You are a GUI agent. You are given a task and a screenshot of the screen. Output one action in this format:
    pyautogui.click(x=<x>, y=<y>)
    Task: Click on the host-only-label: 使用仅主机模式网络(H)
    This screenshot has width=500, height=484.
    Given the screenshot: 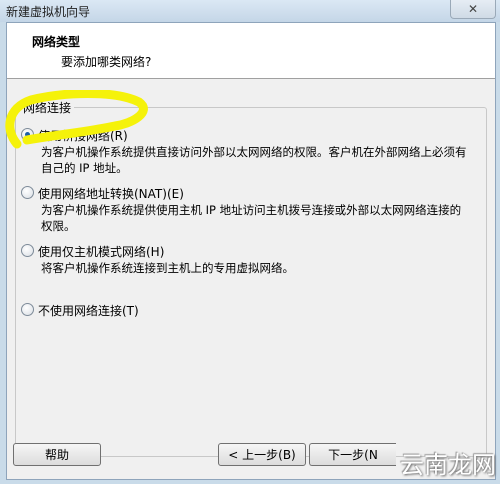 What is the action you would take?
    pyautogui.click(x=101, y=251)
    